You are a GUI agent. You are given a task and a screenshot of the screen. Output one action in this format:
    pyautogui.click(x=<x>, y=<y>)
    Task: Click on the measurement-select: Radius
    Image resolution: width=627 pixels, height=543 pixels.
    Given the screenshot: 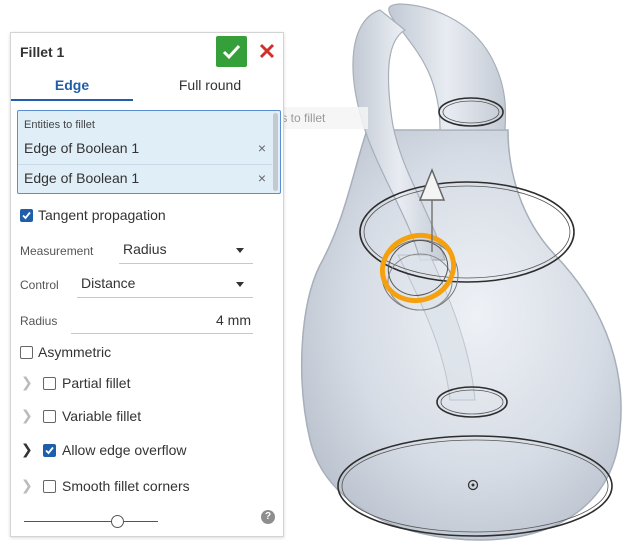 What is the action you would take?
    pyautogui.click(x=186, y=250)
    